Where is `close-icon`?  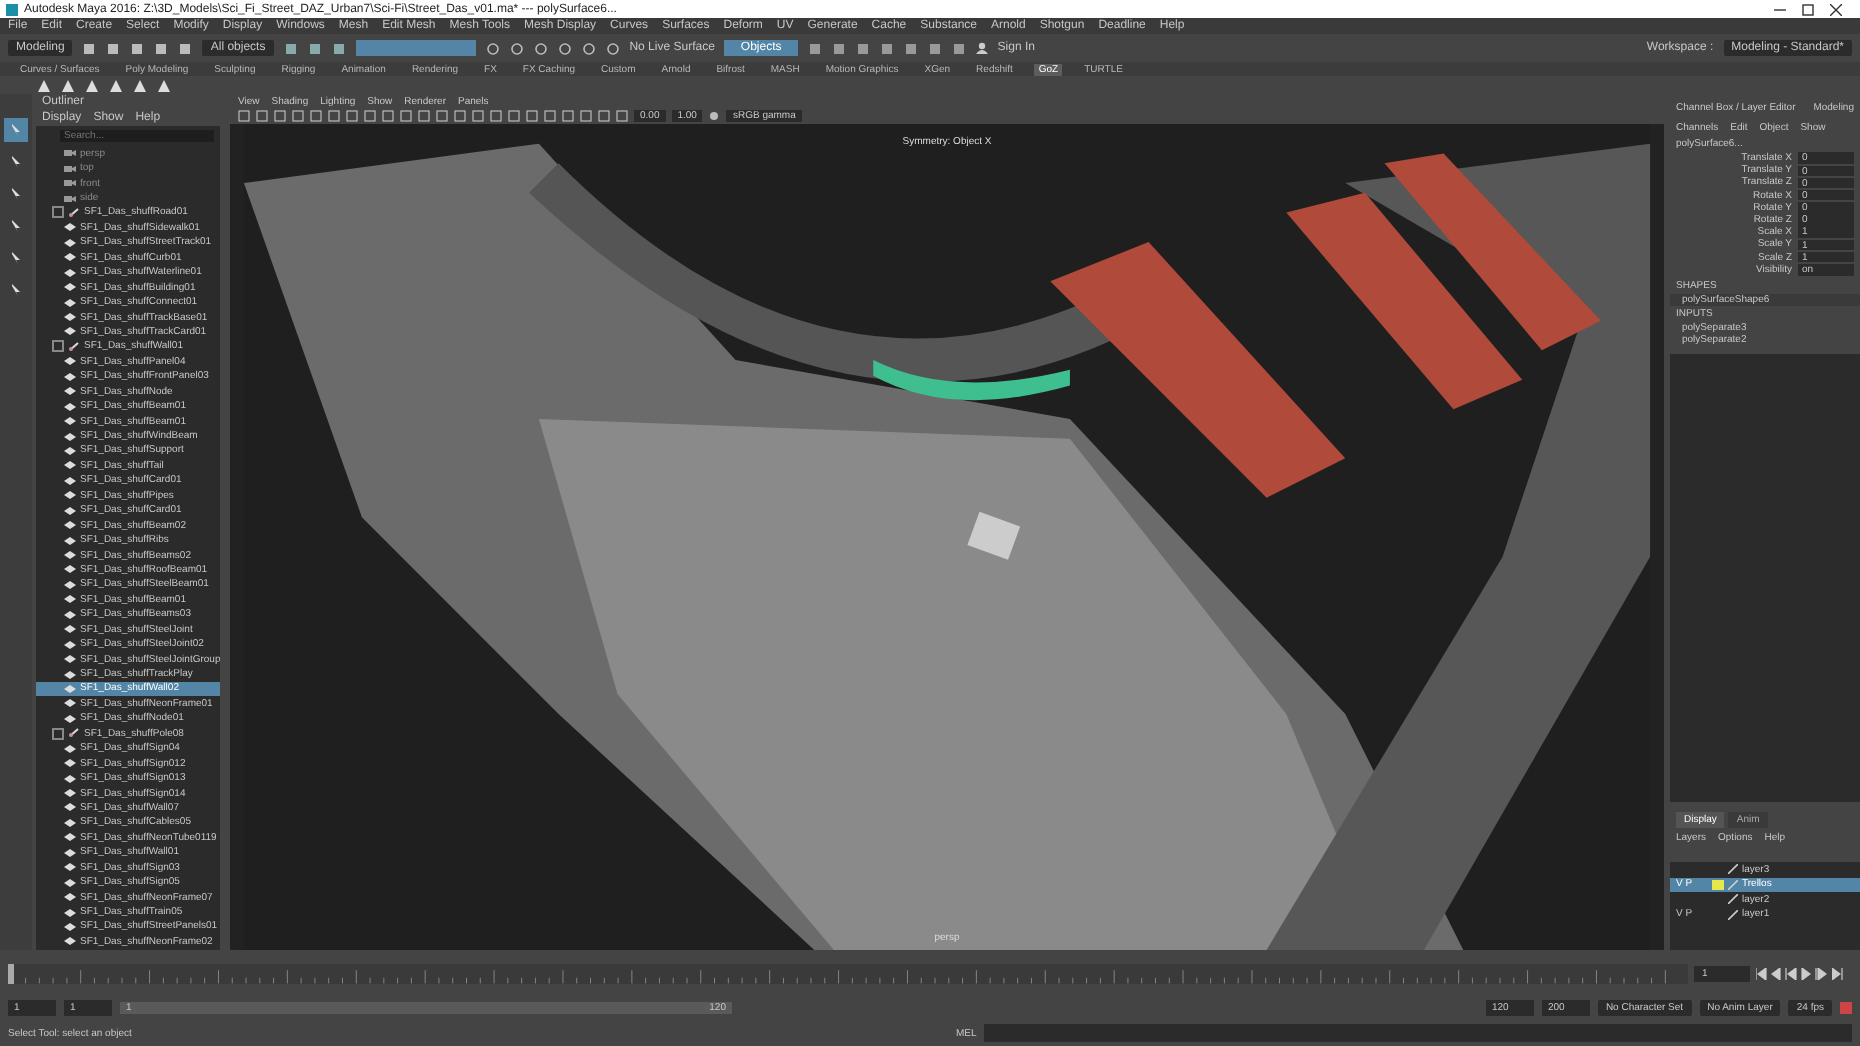
close-icon is located at coordinates (1836, 9).